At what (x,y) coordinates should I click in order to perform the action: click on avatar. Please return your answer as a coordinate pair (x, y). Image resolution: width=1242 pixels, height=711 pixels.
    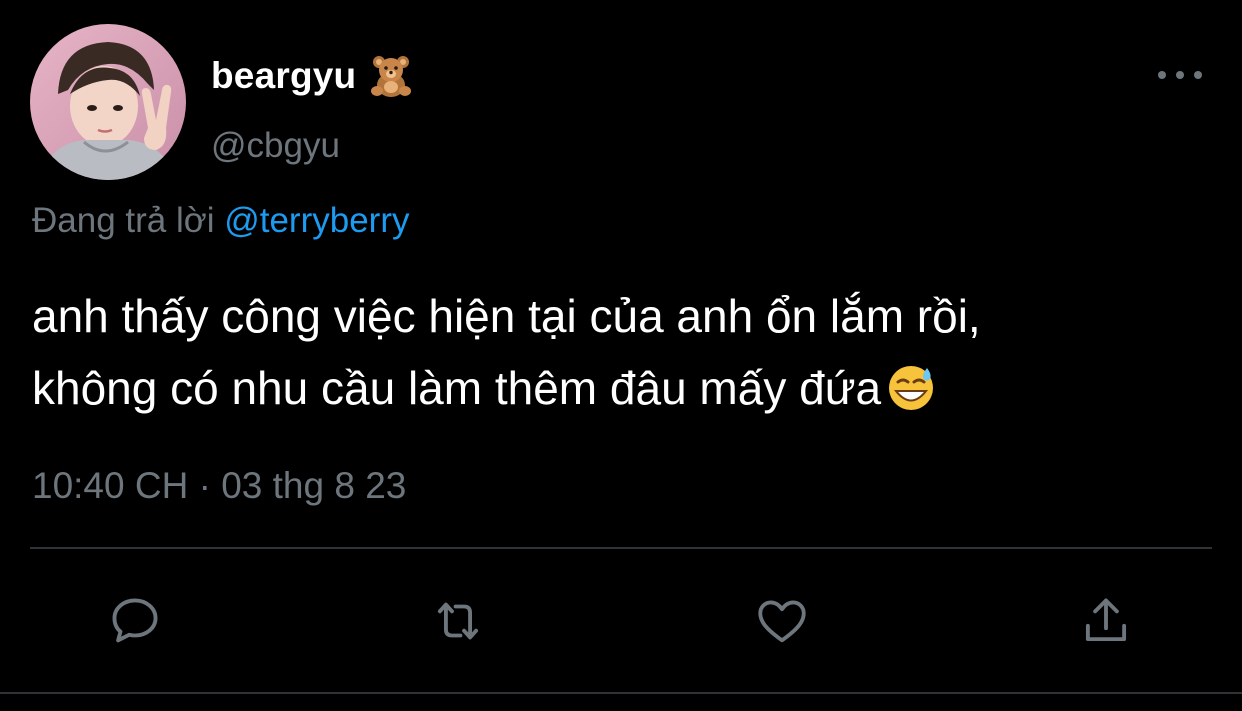
    Looking at the image, I should click on (108, 102).